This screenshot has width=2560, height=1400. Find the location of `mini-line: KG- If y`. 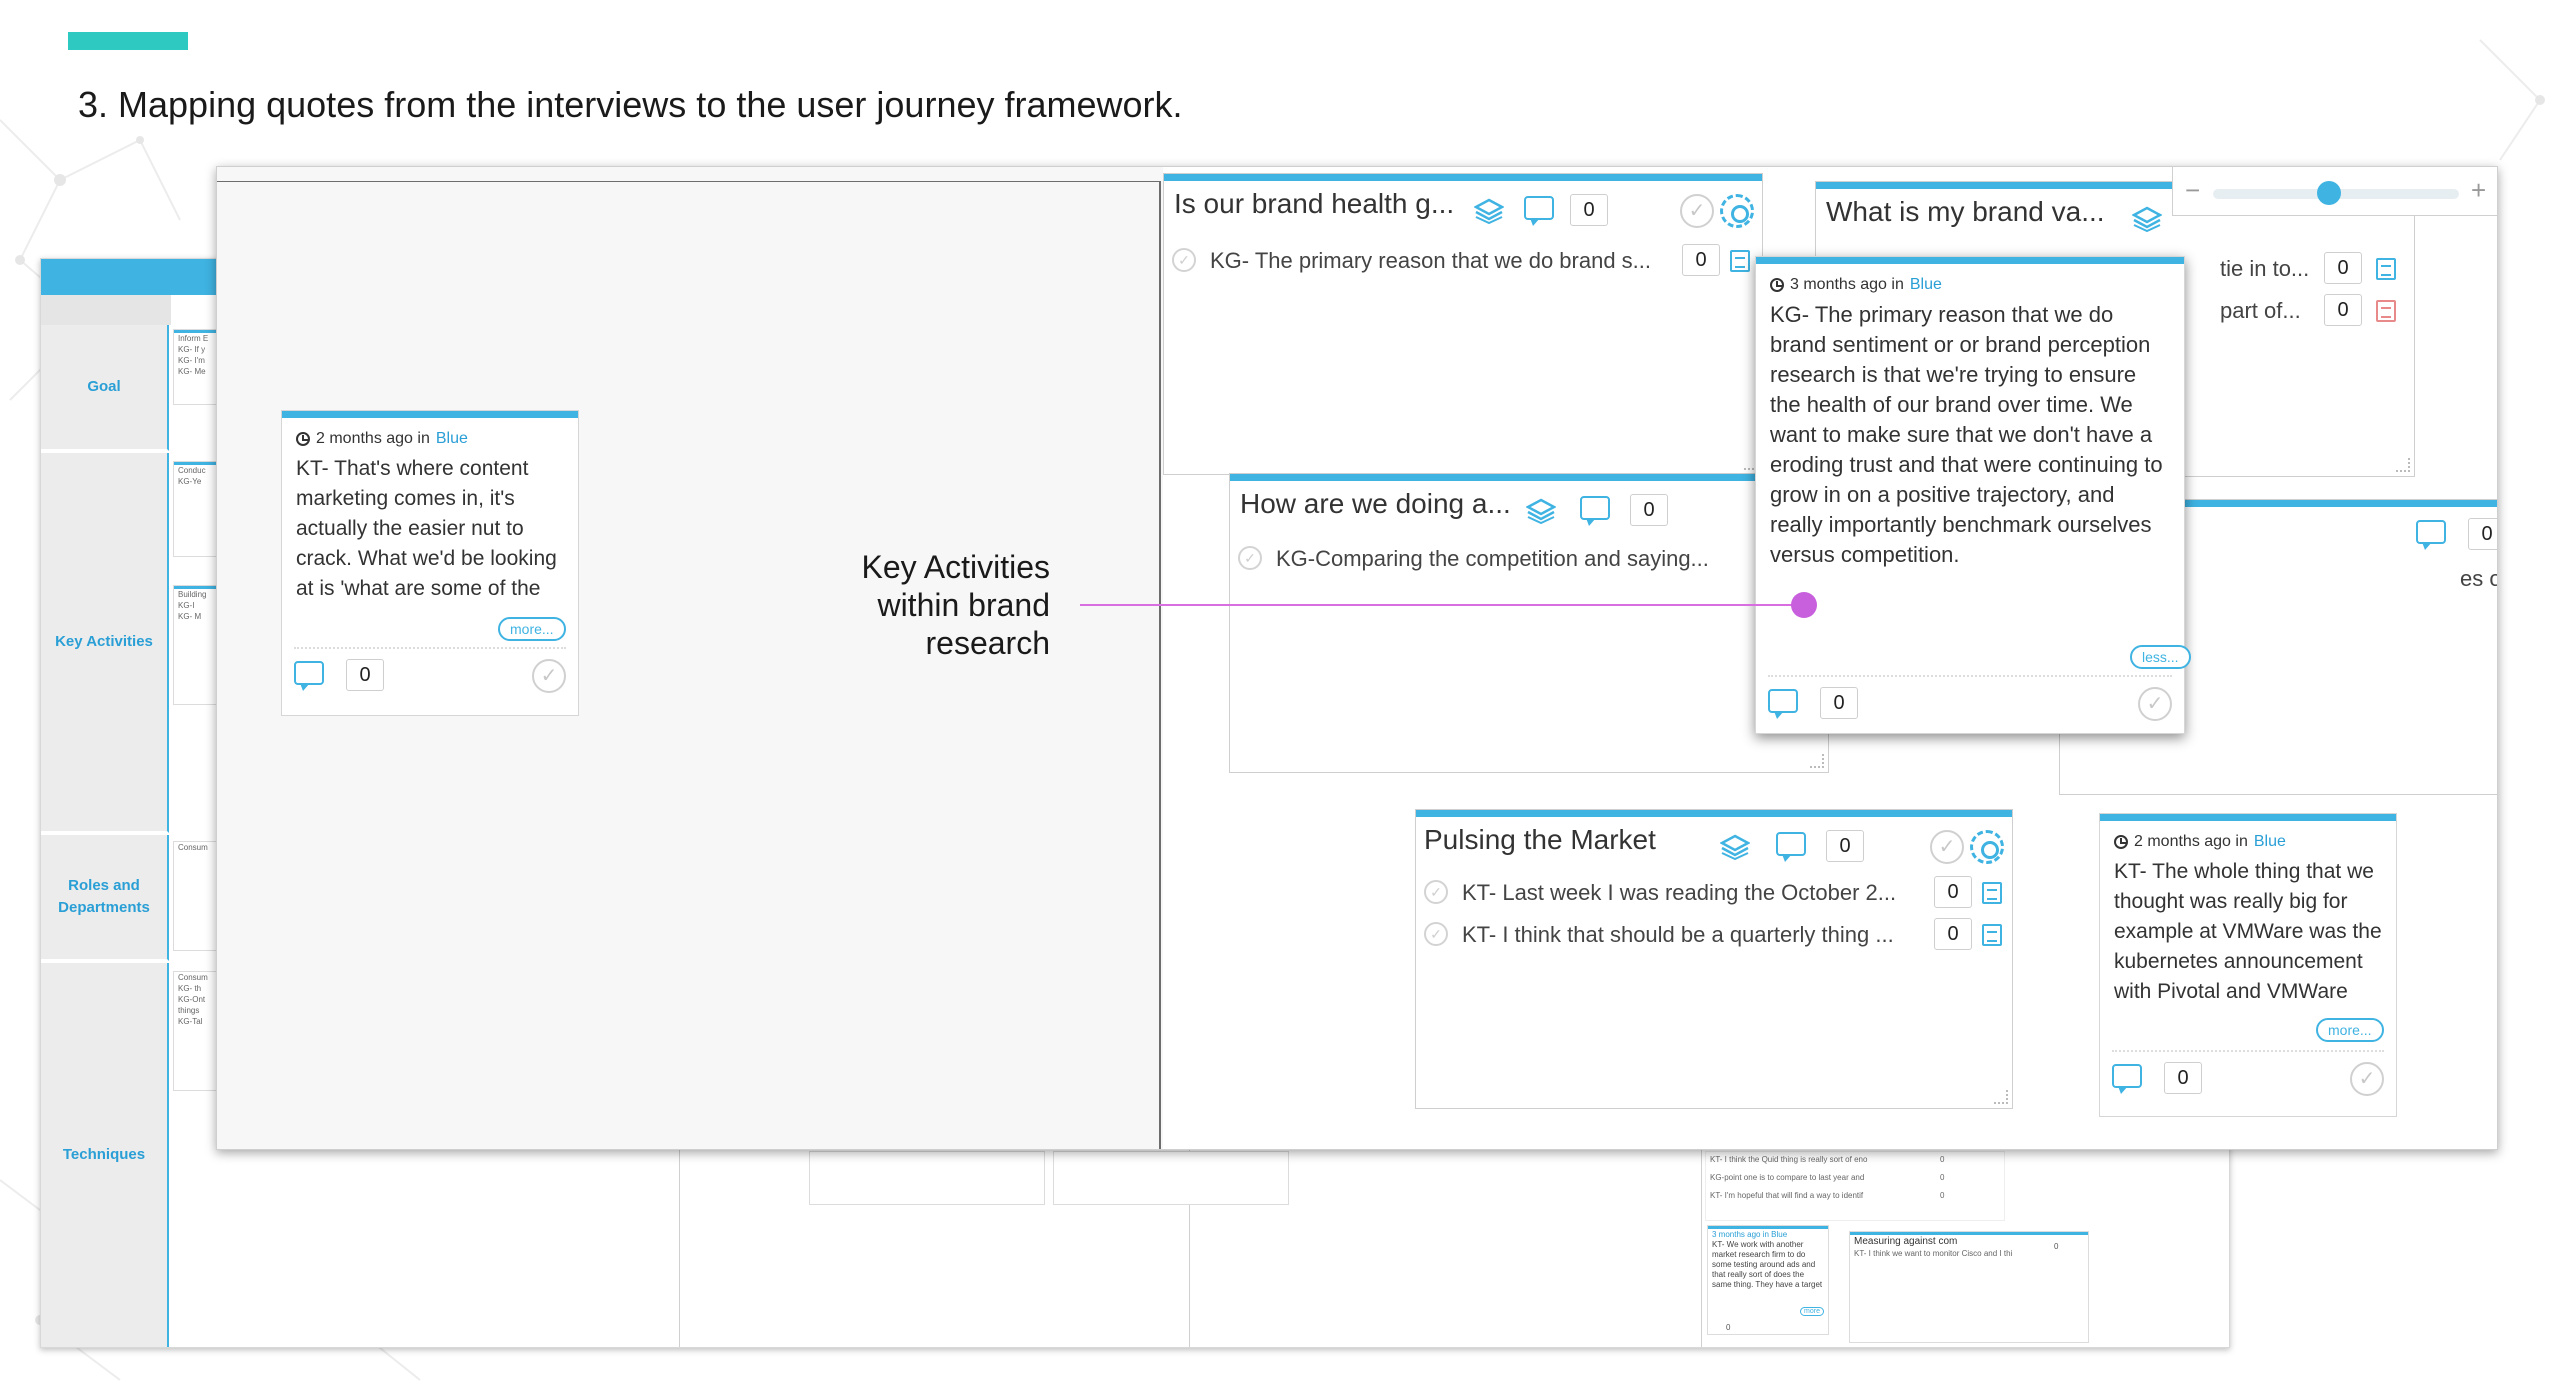

mini-line: KG- If y is located at coordinates (192, 349).